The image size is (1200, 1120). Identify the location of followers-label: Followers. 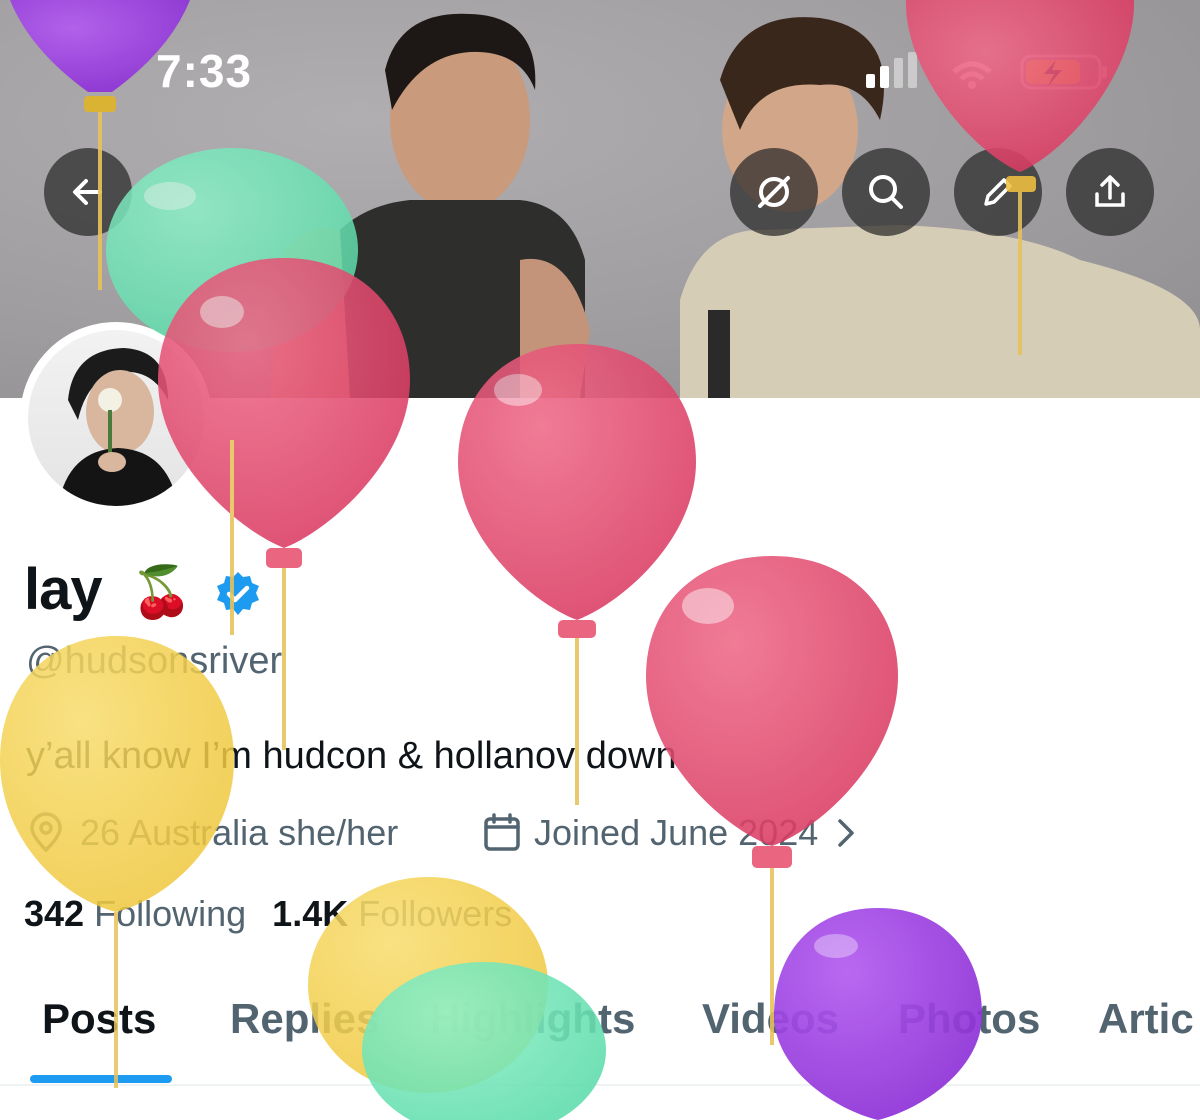
(435, 913).